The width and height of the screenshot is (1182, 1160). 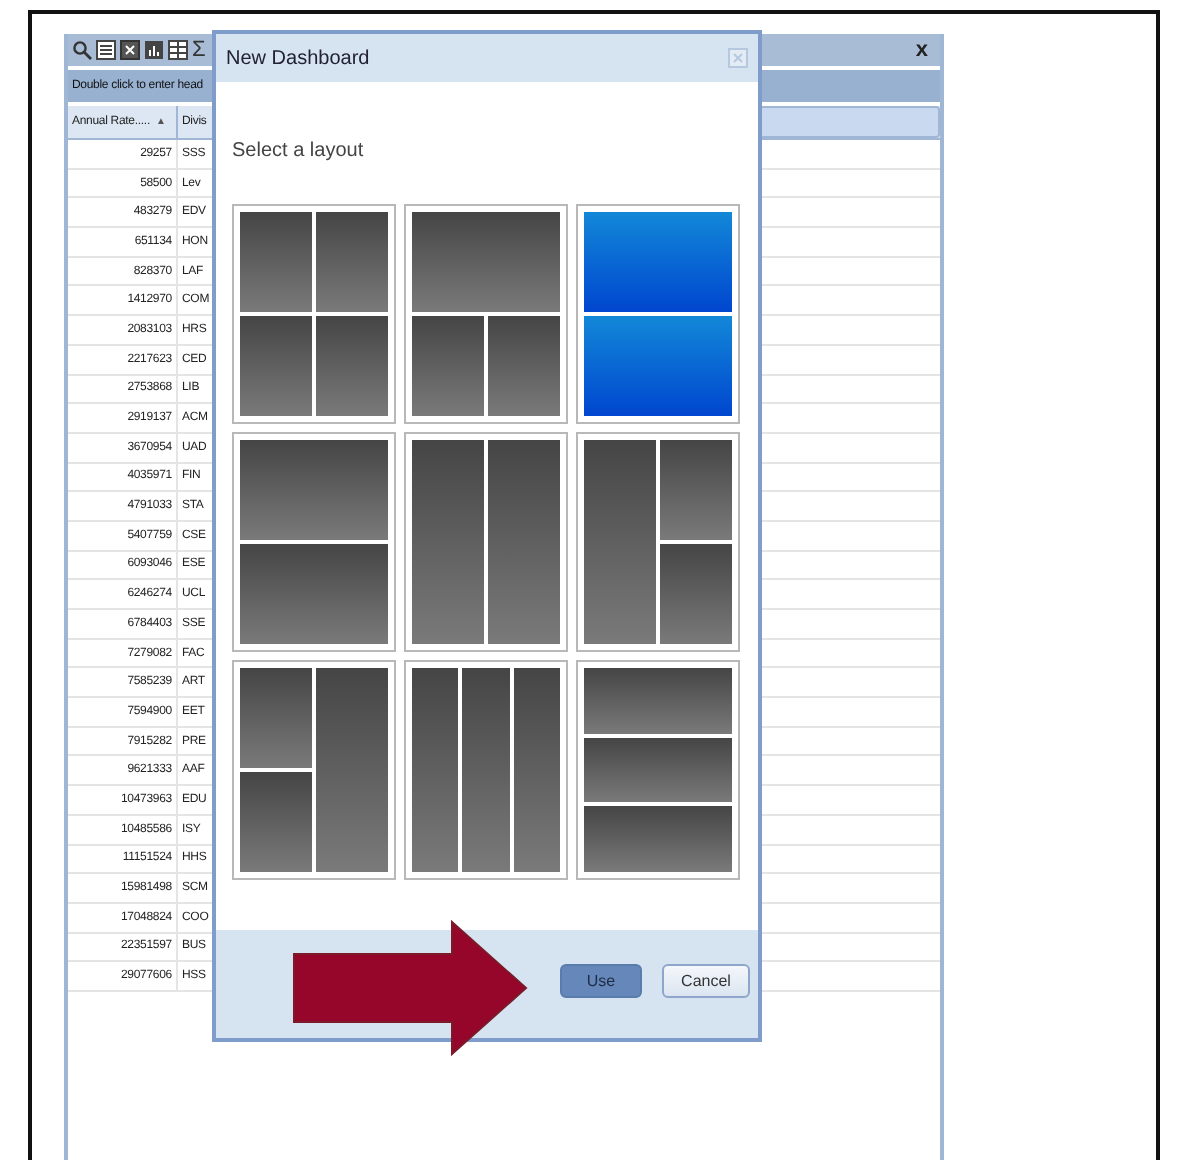 I want to click on close-button: x, so click(x=921, y=50).